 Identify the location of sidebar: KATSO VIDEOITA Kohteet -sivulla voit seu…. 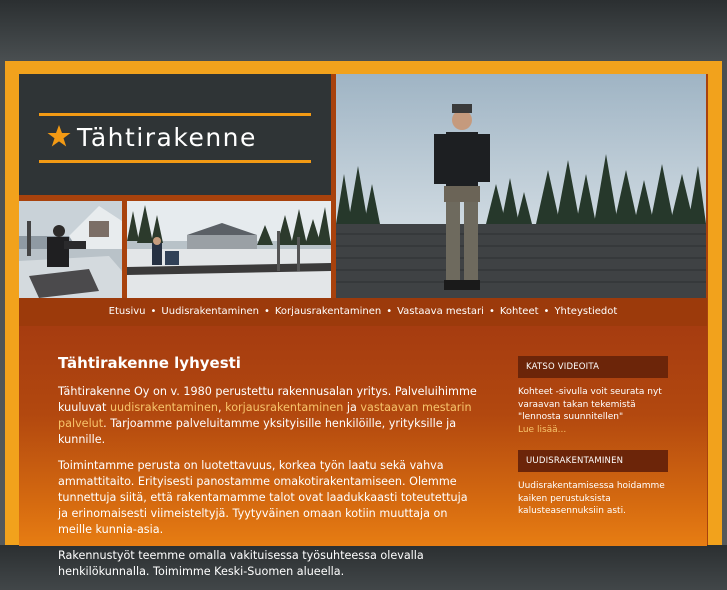
(593, 444).